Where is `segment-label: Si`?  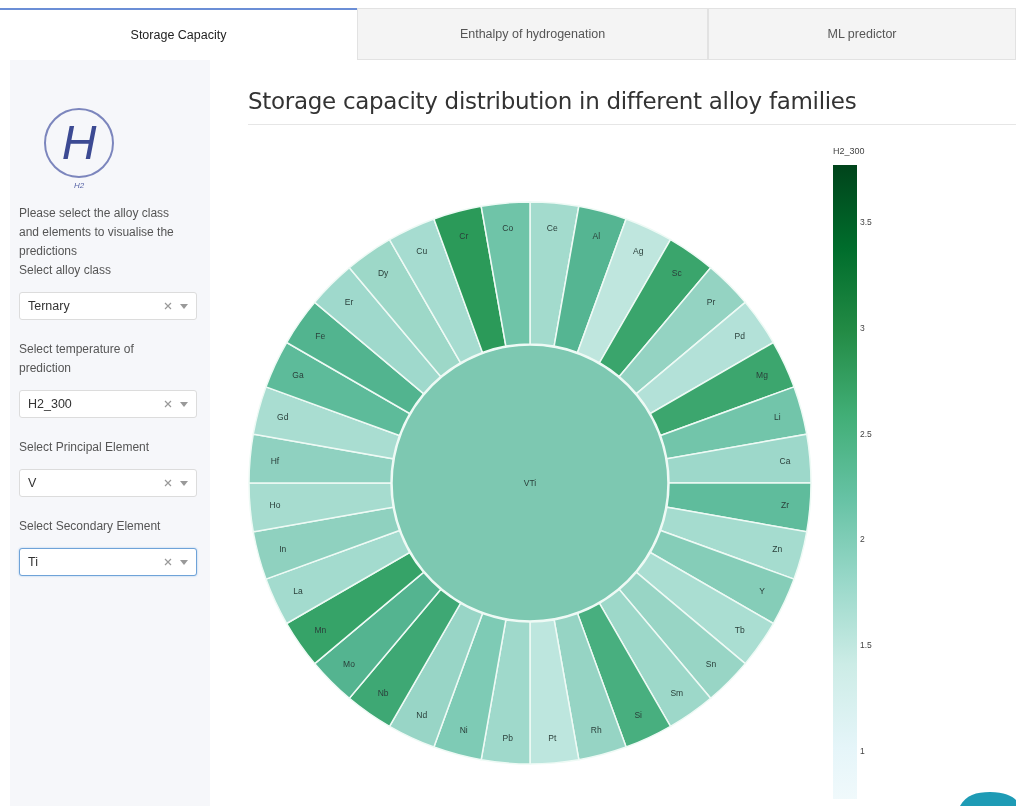 segment-label: Si is located at coordinates (638, 715).